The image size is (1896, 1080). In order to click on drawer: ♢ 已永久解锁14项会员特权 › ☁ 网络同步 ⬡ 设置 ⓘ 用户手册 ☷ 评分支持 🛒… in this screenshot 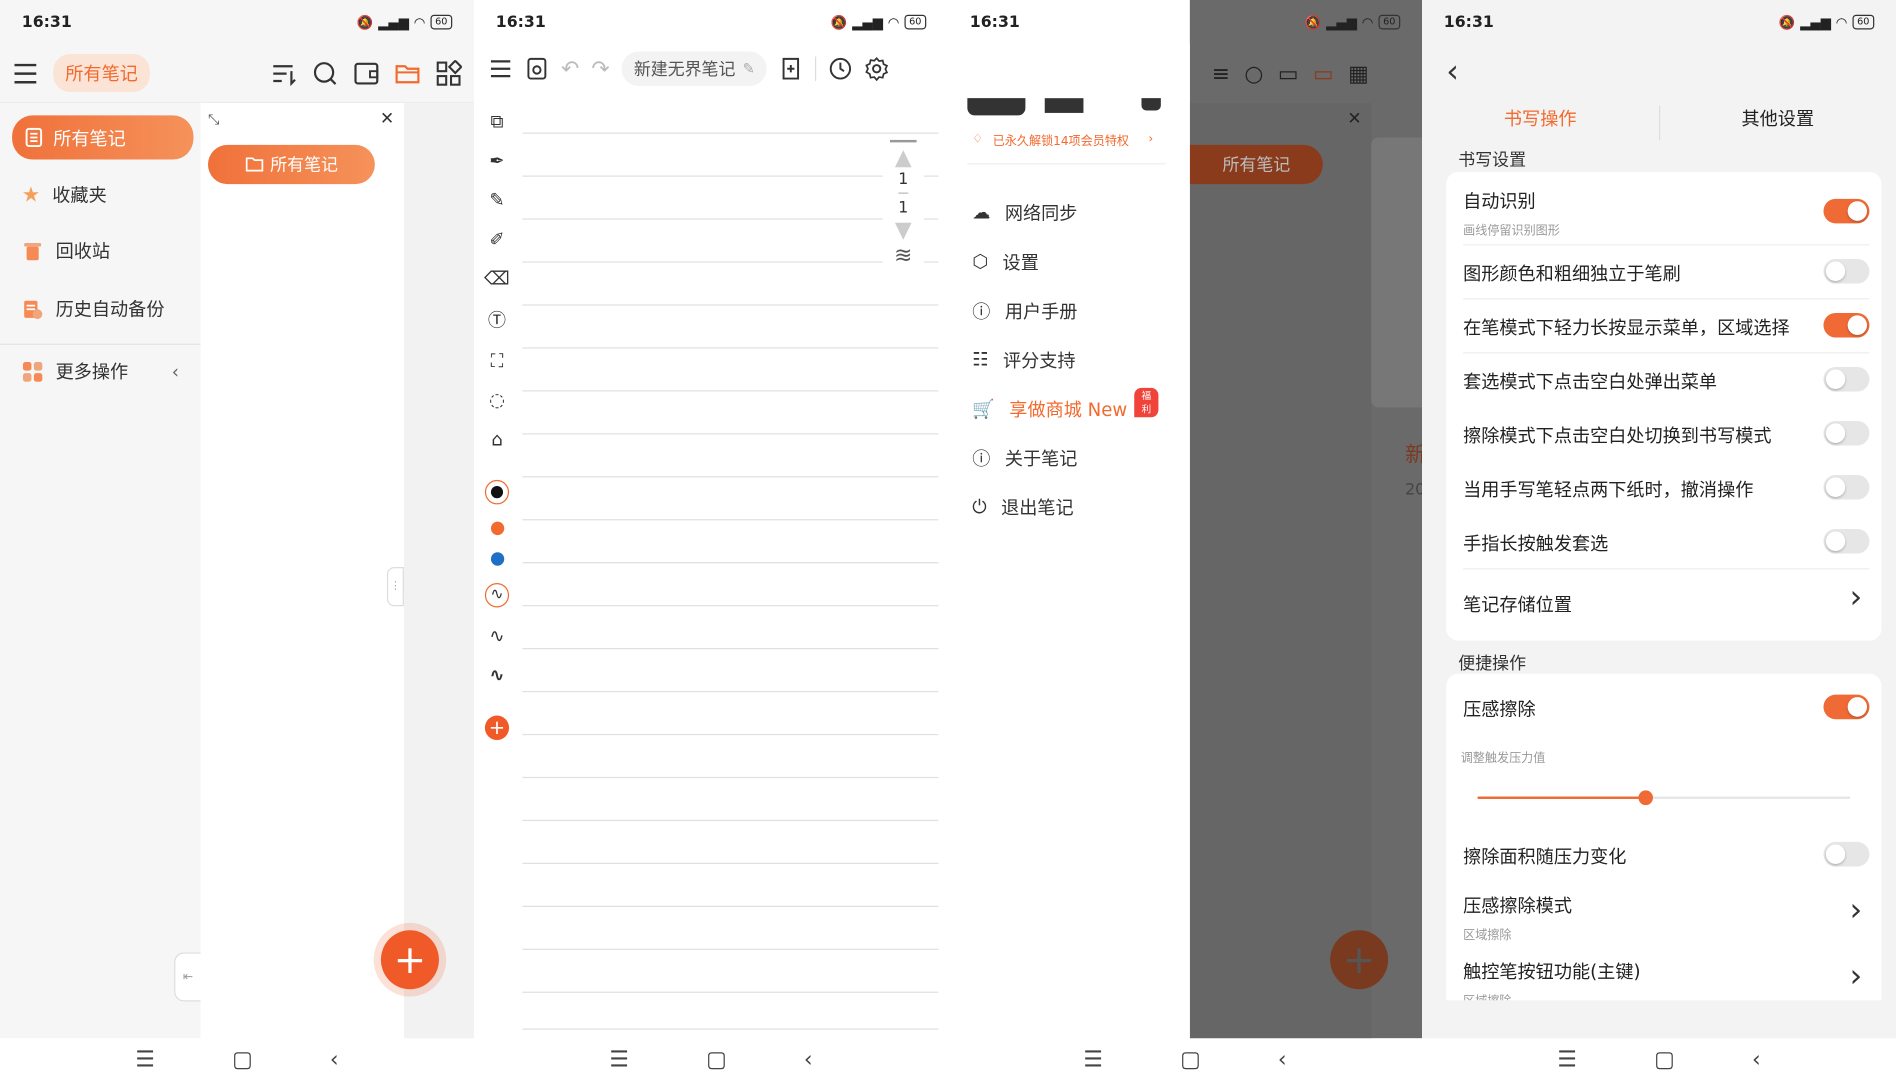, I will do `click(1069, 541)`.